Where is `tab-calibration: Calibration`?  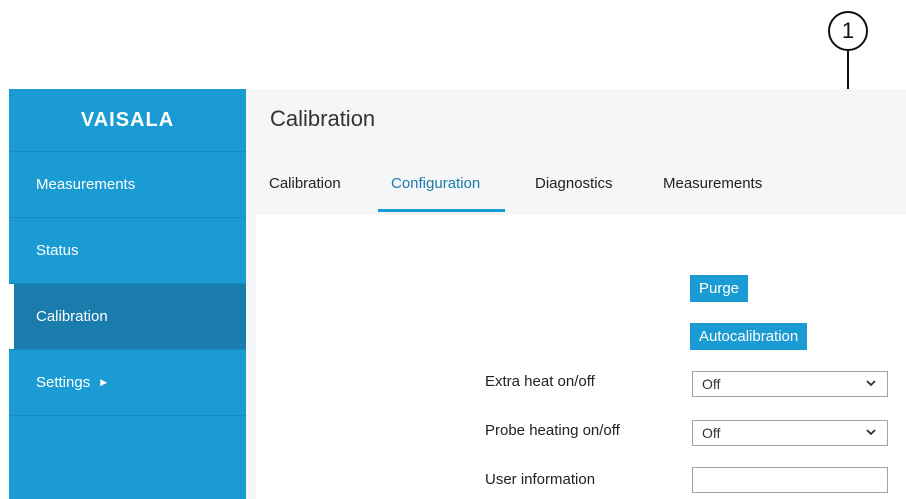 tab-calibration: Calibration is located at coordinates (305, 183).